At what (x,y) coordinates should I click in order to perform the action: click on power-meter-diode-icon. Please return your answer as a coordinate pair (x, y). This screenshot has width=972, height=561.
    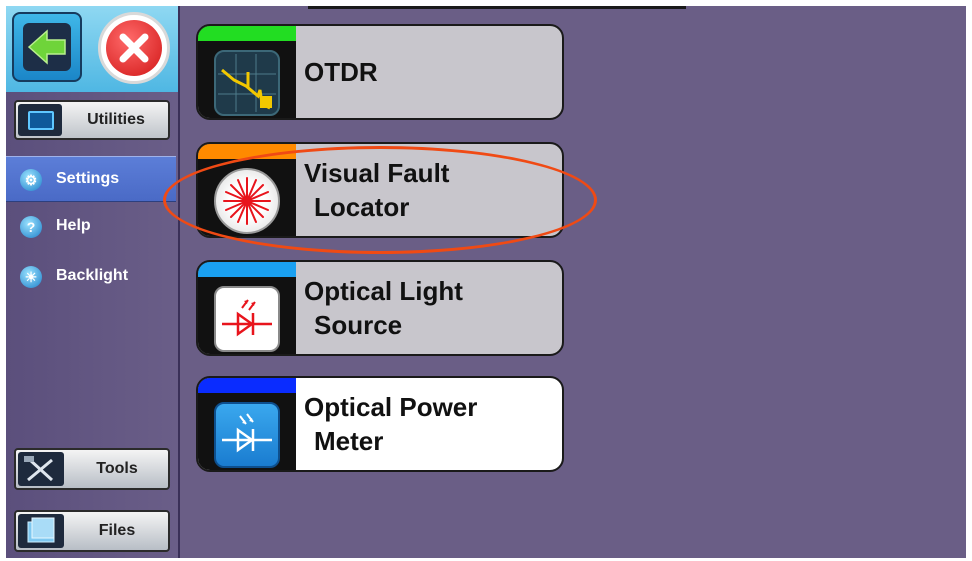
    Looking at the image, I should click on (247, 435).